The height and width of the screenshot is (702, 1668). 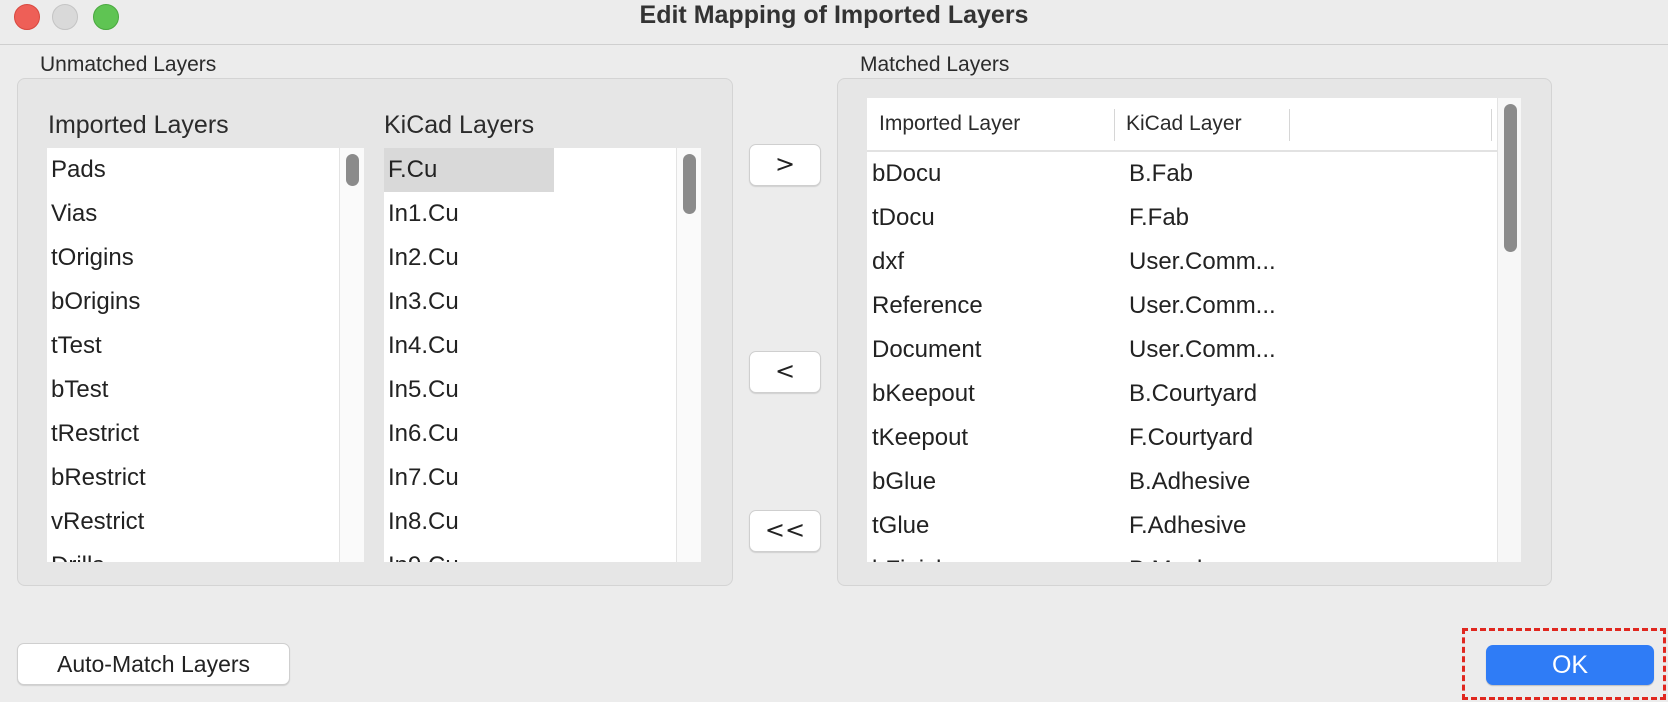 I want to click on title-bar: Edit Mapping of Imported Layers, so click(x=834, y=22).